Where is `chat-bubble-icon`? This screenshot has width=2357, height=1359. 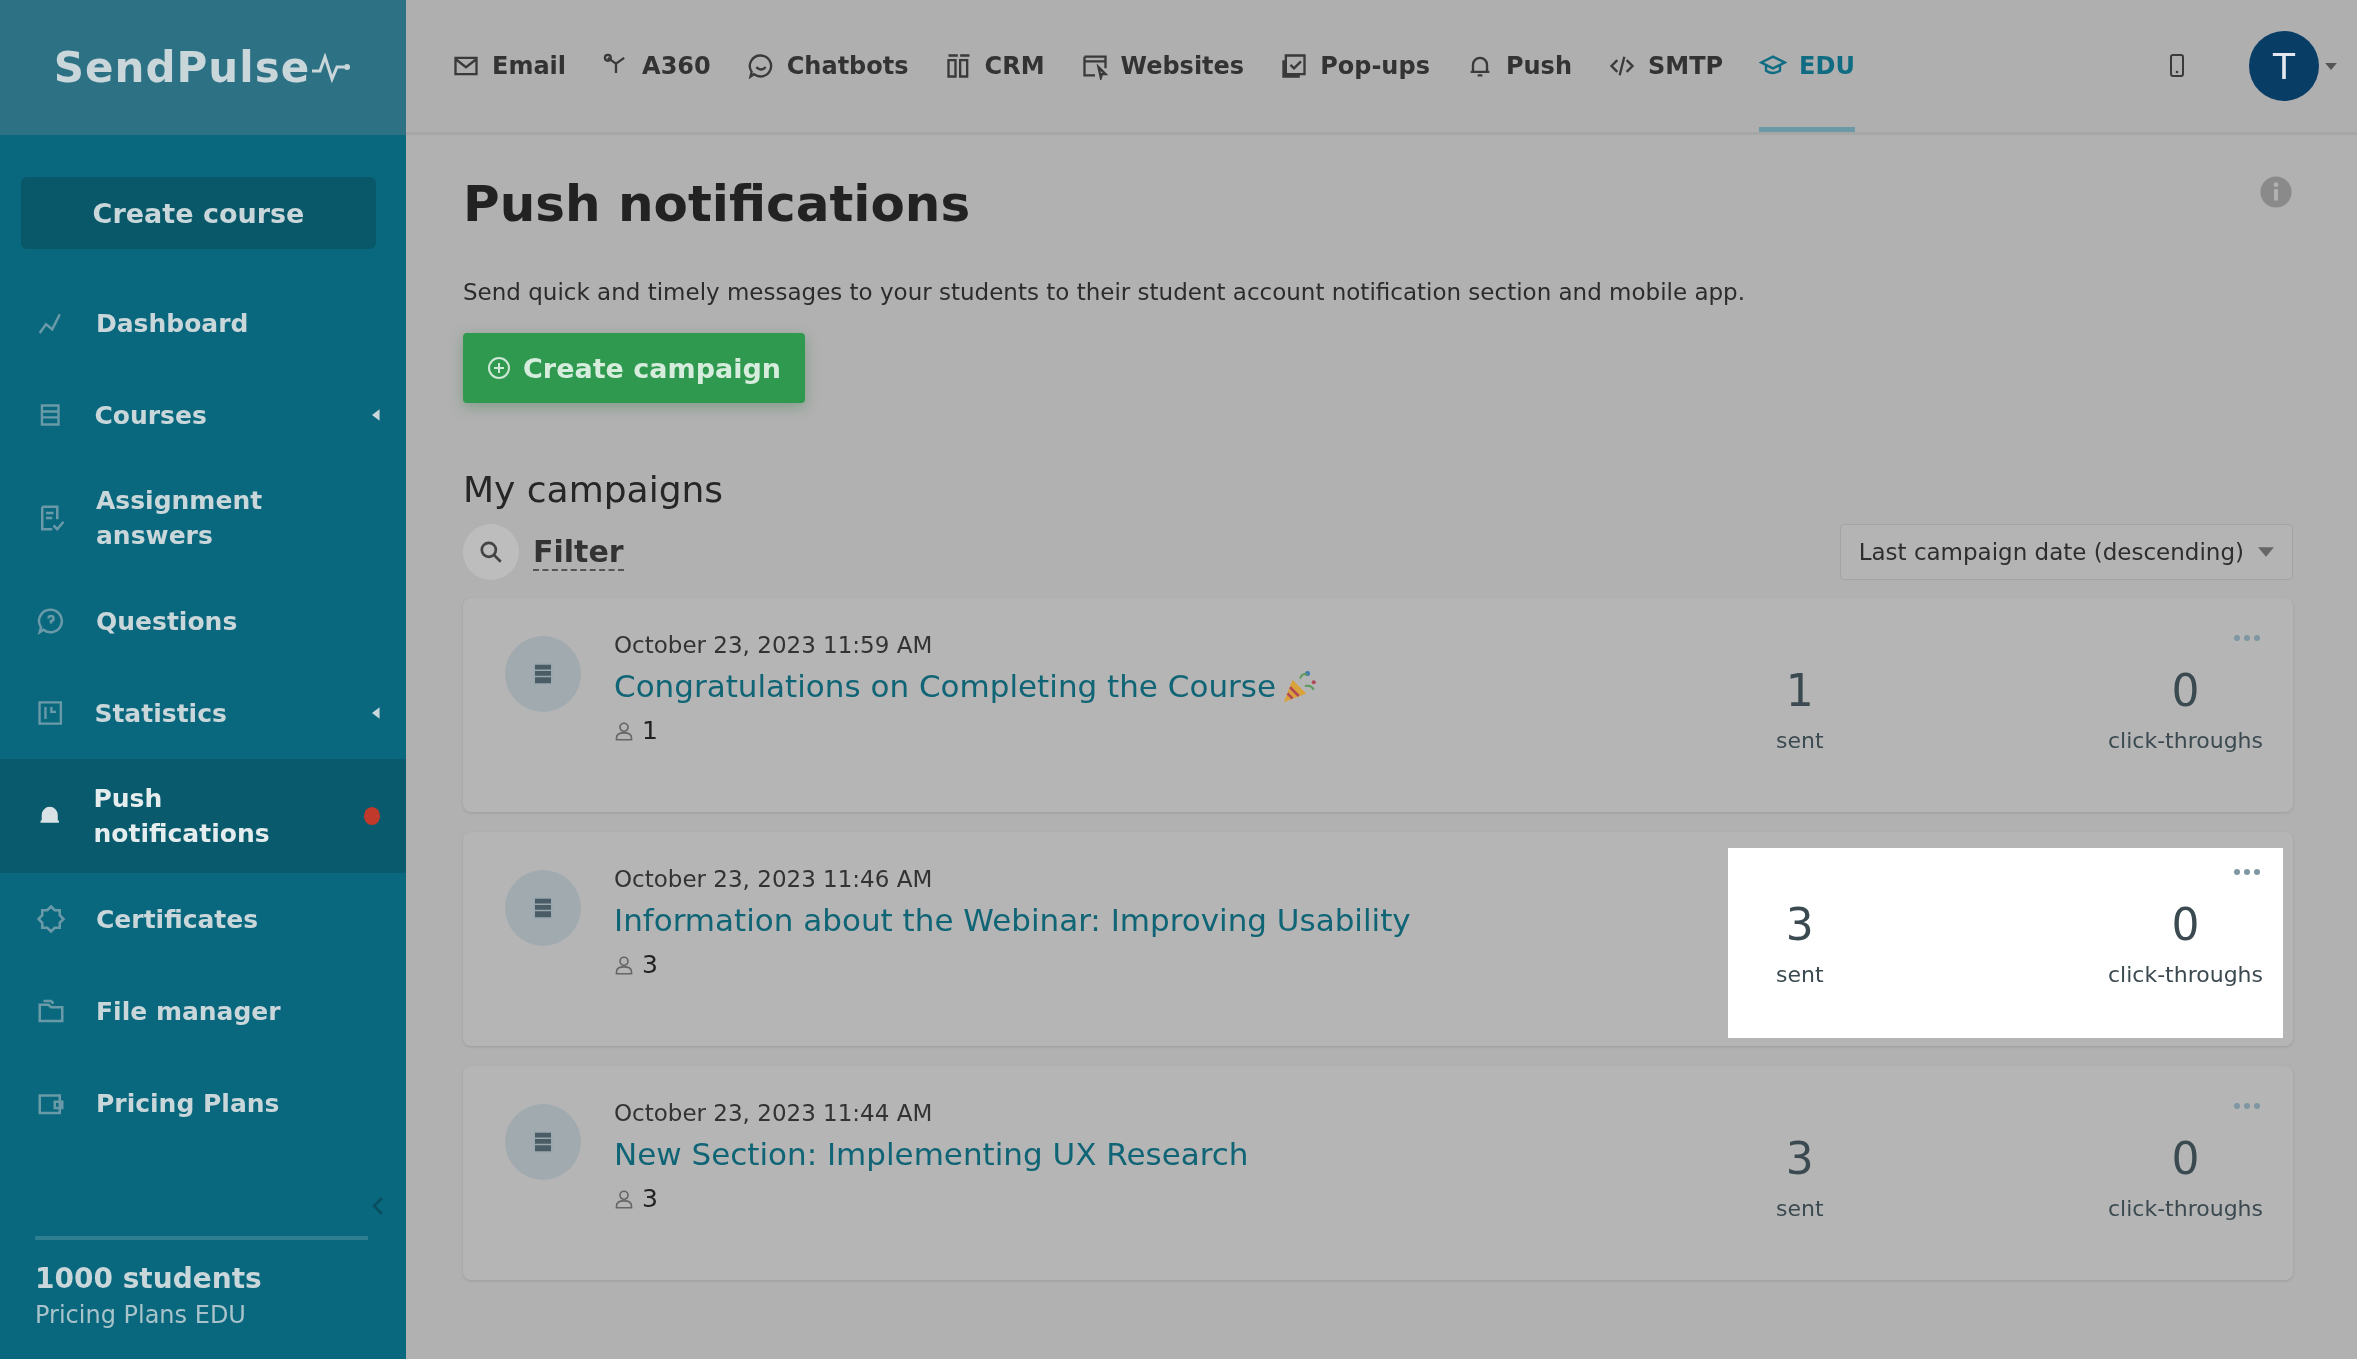
chat-bubble-icon is located at coordinates (760, 66).